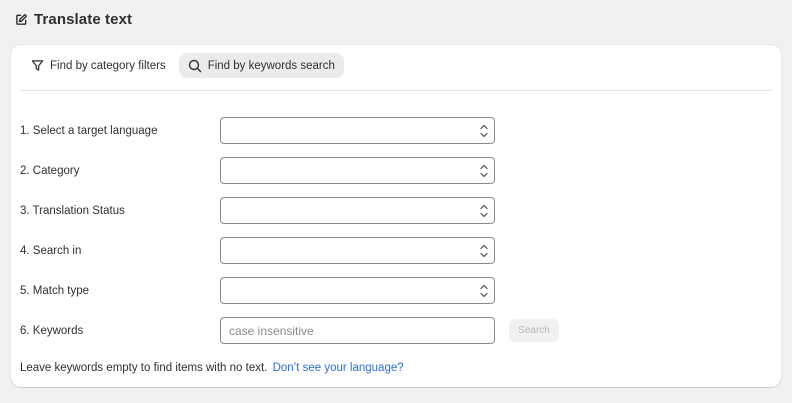 The height and width of the screenshot is (403, 792). I want to click on target-language-row: 1. Select a target language, so click(257, 130).